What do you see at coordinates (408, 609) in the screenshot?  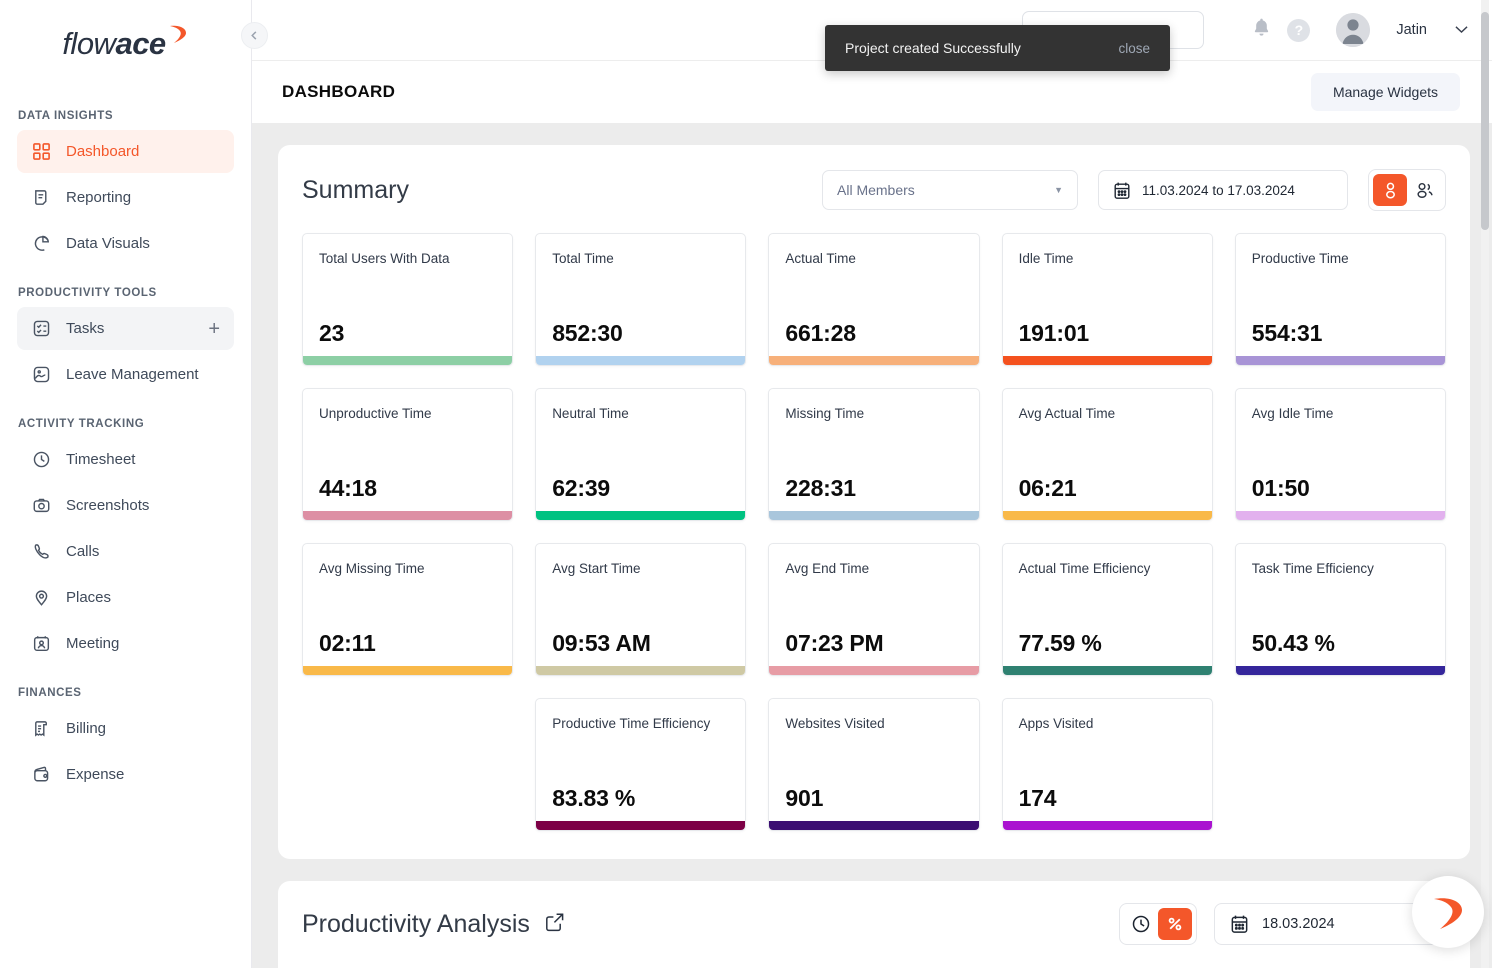 I see `metric-card: Avg Missing Time 02:11` at bounding box center [408, 609].